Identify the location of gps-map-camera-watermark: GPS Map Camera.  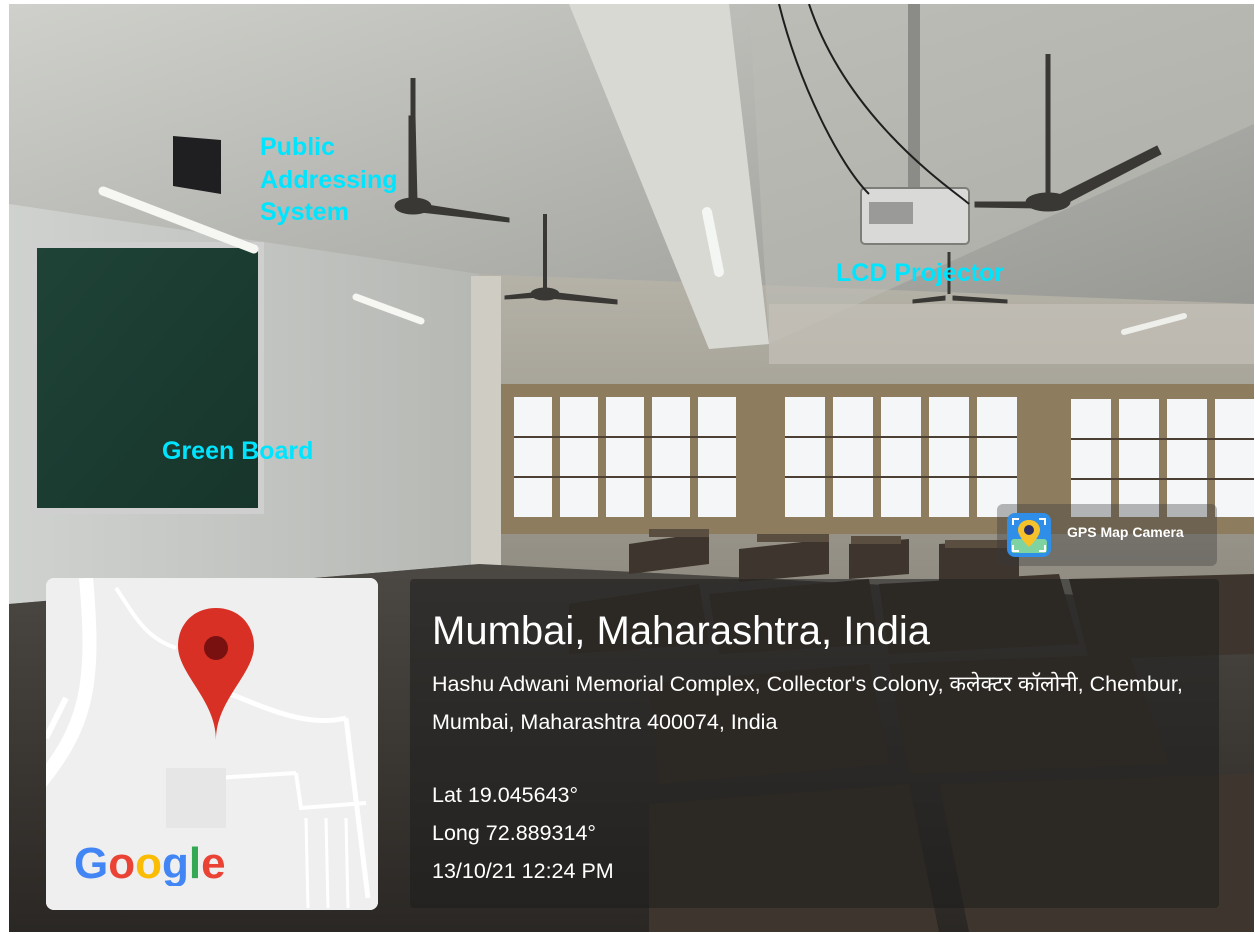
(1107, 535).